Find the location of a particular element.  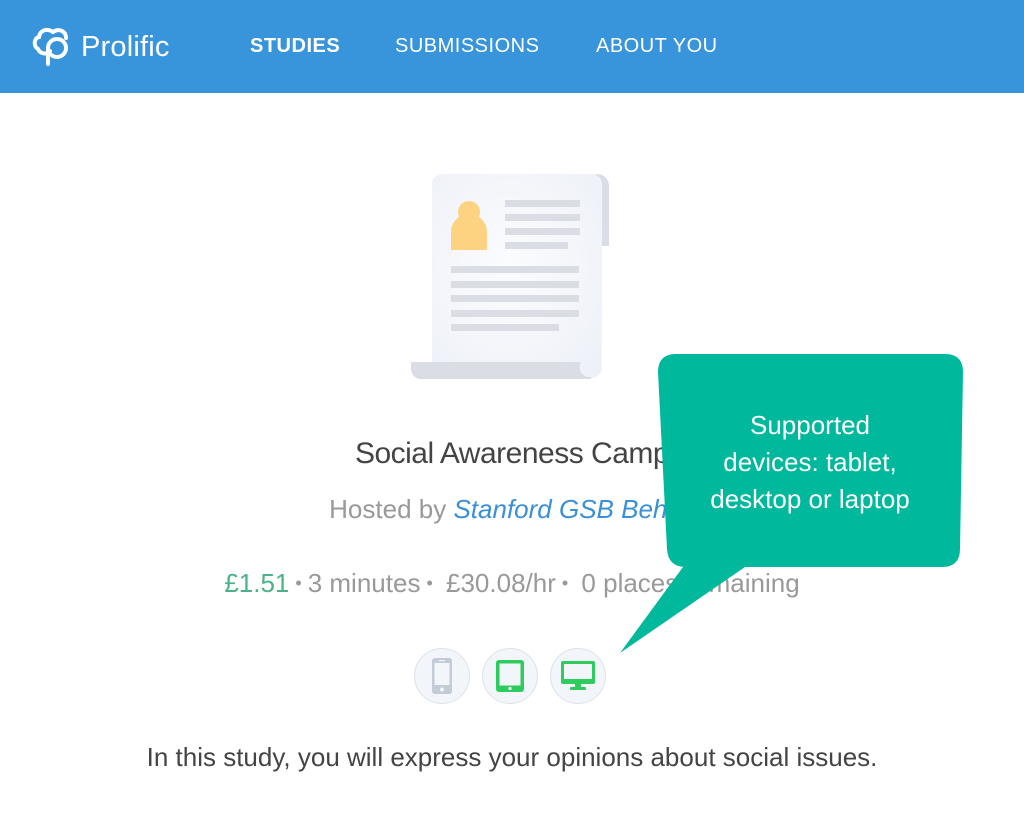

desktop-icon is located at coordinates (578, 675).